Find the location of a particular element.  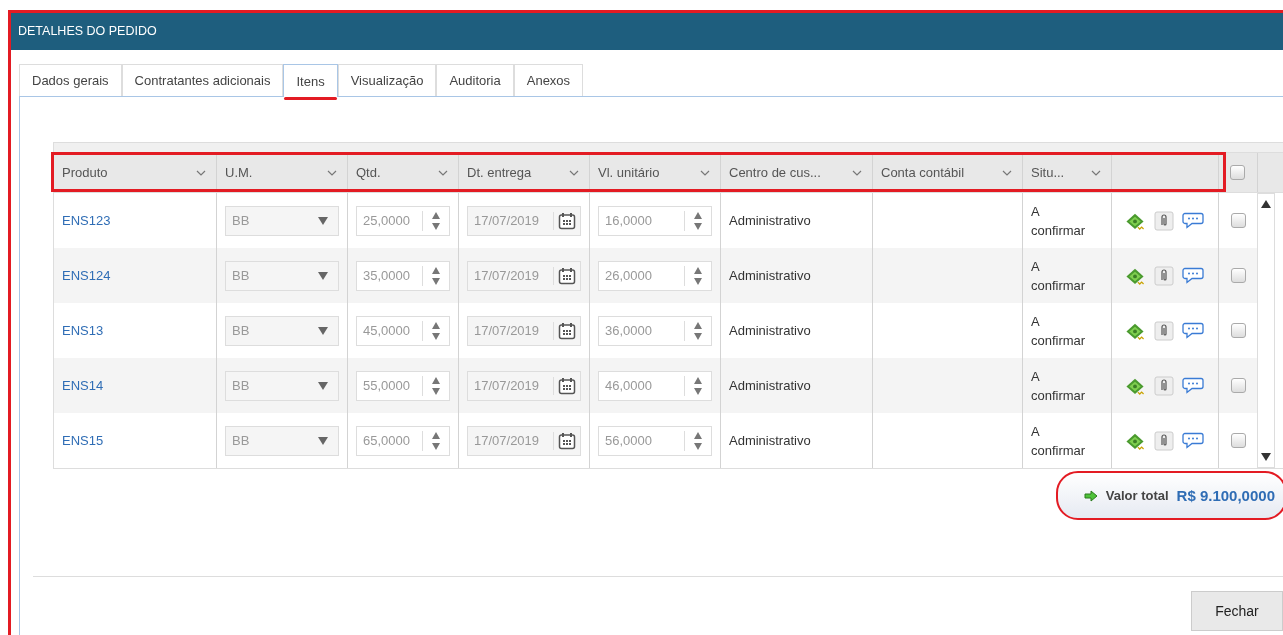

column-header: Qtd. is located at coordinates (403, 172).